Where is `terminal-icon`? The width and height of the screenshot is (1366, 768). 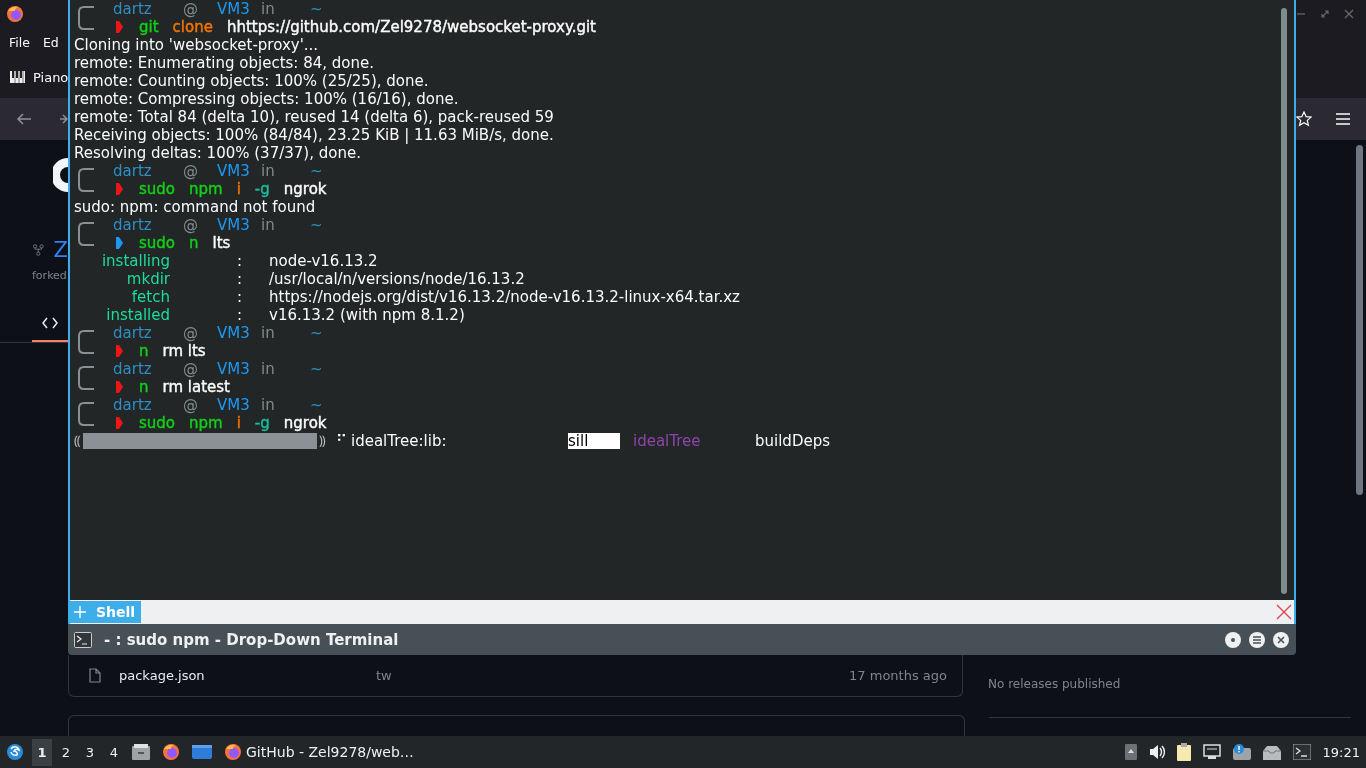
terminal-icon is located at coordinates (1301, 752).